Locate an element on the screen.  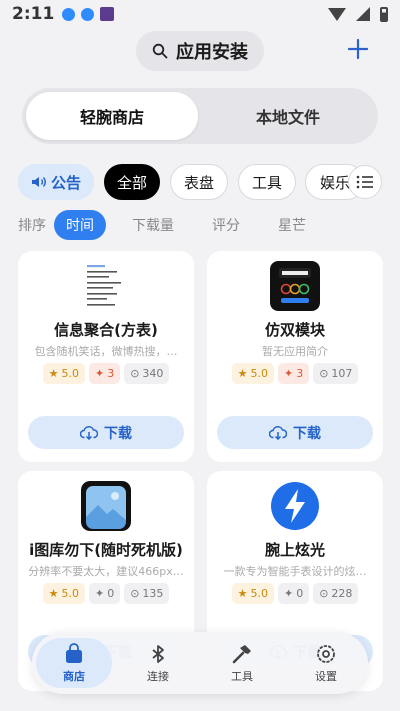
source-tabs: 轻腕商店 本地文件 is located at coordinates (200, 116).